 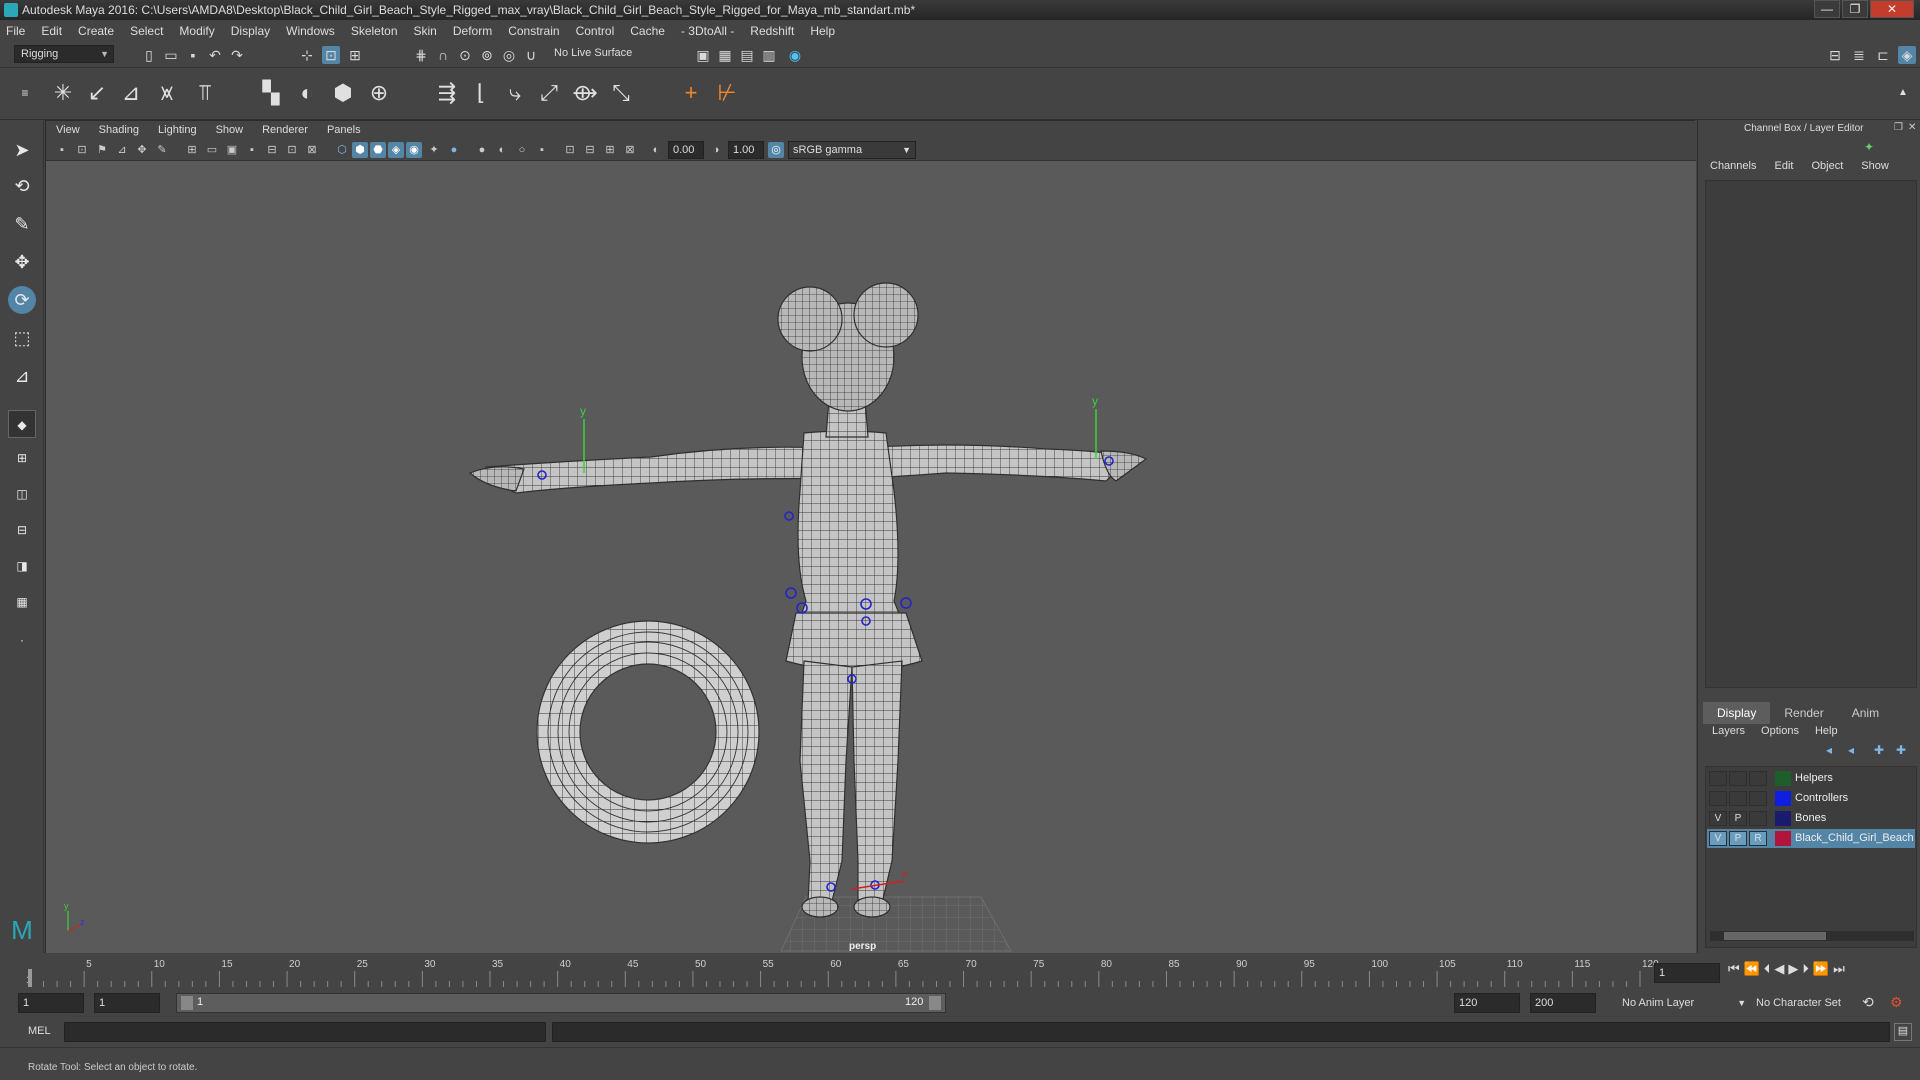 I want to click on scale-constraint-icon: ⤢, so click(x=549, y=93).